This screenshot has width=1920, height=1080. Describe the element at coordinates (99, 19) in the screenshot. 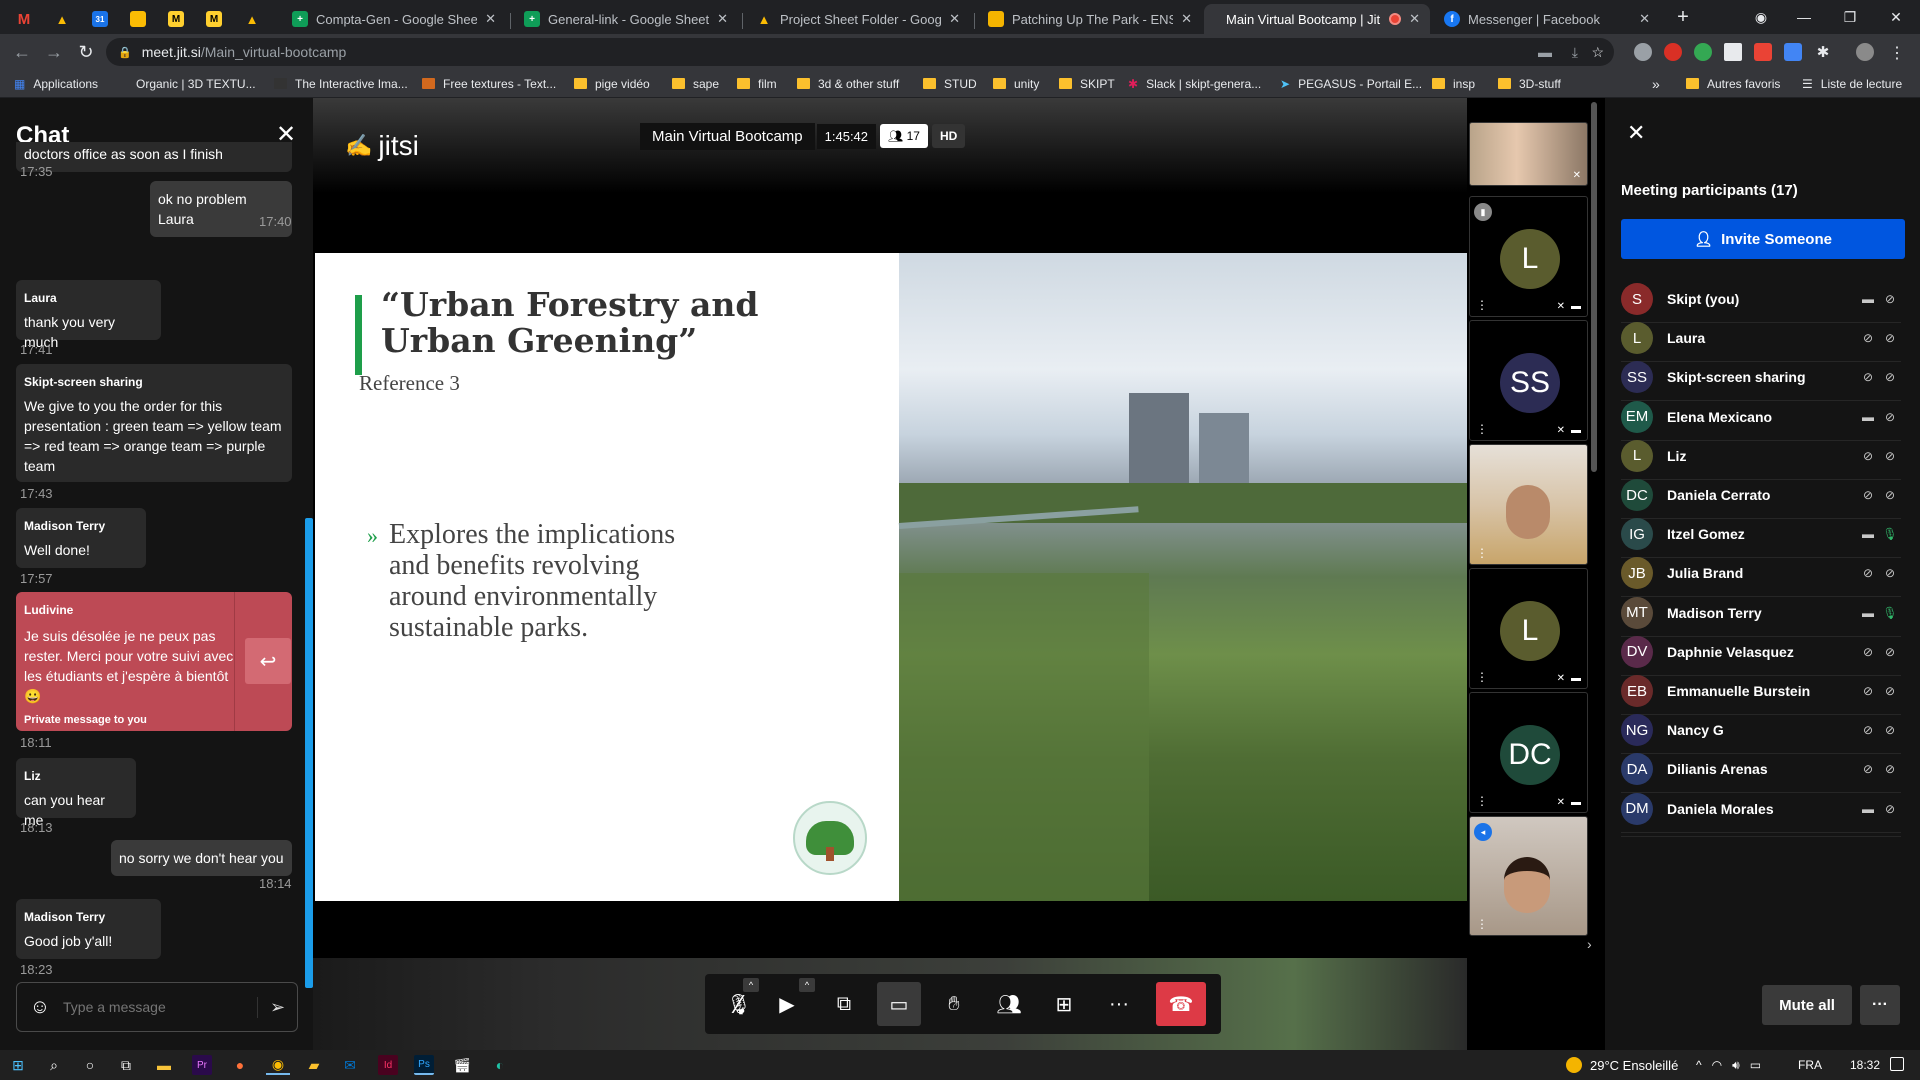

I see `tab-calendar: 31` at that location.